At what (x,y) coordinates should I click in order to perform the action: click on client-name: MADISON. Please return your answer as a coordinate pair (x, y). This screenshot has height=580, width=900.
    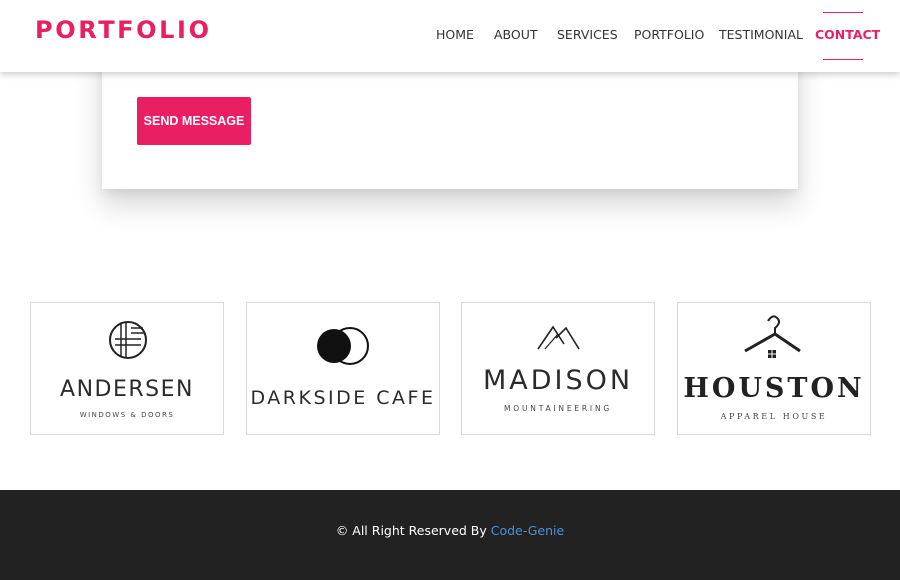
    Looking at the image, I should click on (558, 380).